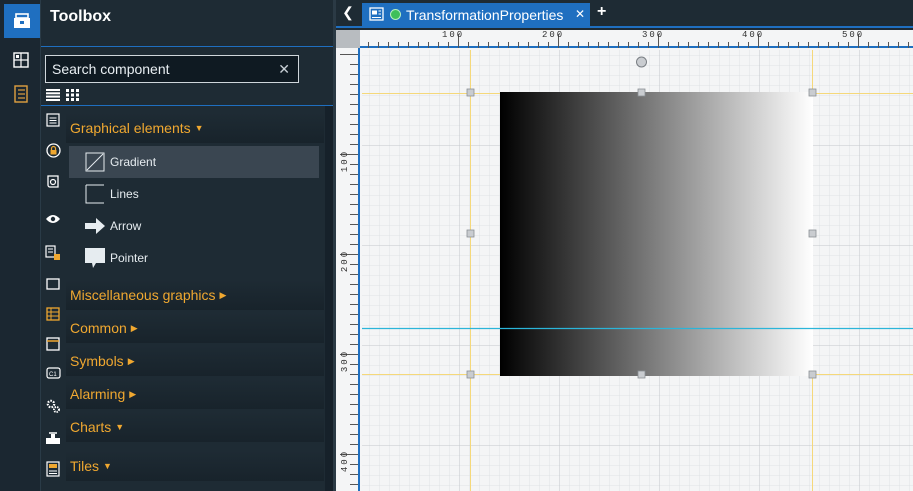  What do you see at coordinates (195, 361) in the screenshot?
I see `section-symbols: Symbols ▶` at bounding box center [195, 361].